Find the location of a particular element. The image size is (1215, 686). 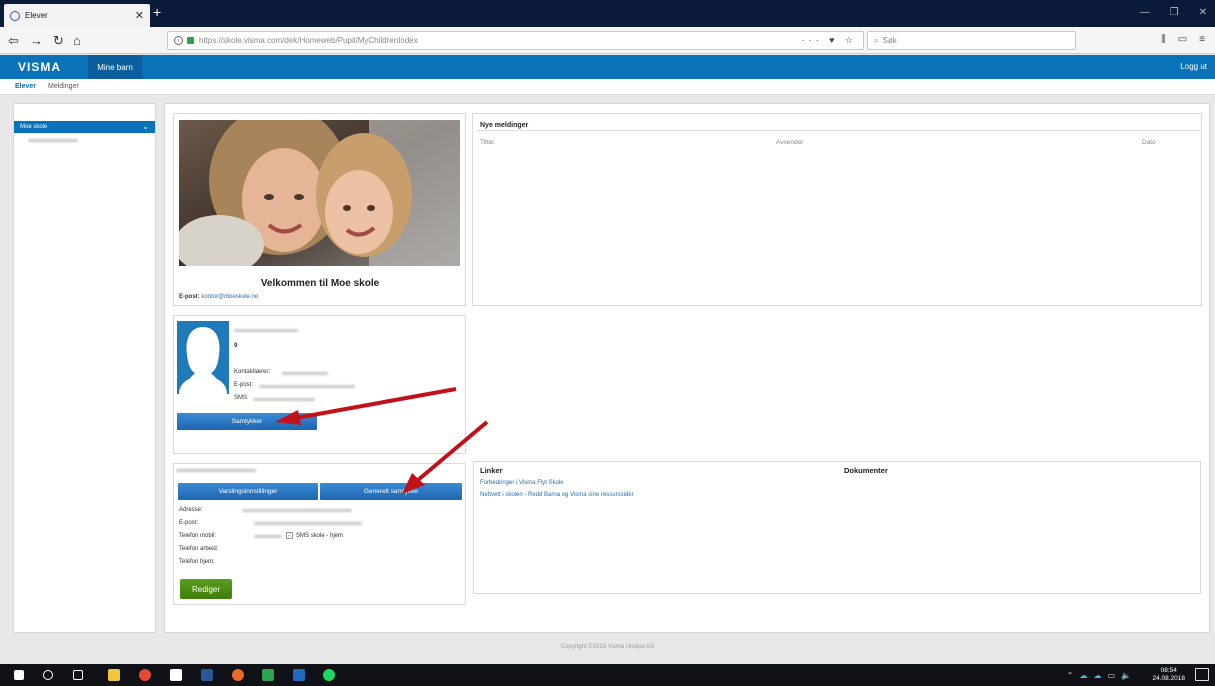

restore-icon: ❐ is located at coordinates (1174, 12).